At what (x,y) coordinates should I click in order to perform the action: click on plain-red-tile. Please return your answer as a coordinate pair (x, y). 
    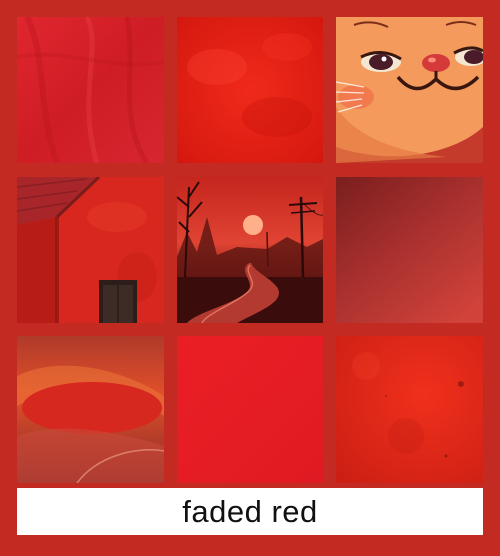
    Looking at the image, I should click on (250, 409).